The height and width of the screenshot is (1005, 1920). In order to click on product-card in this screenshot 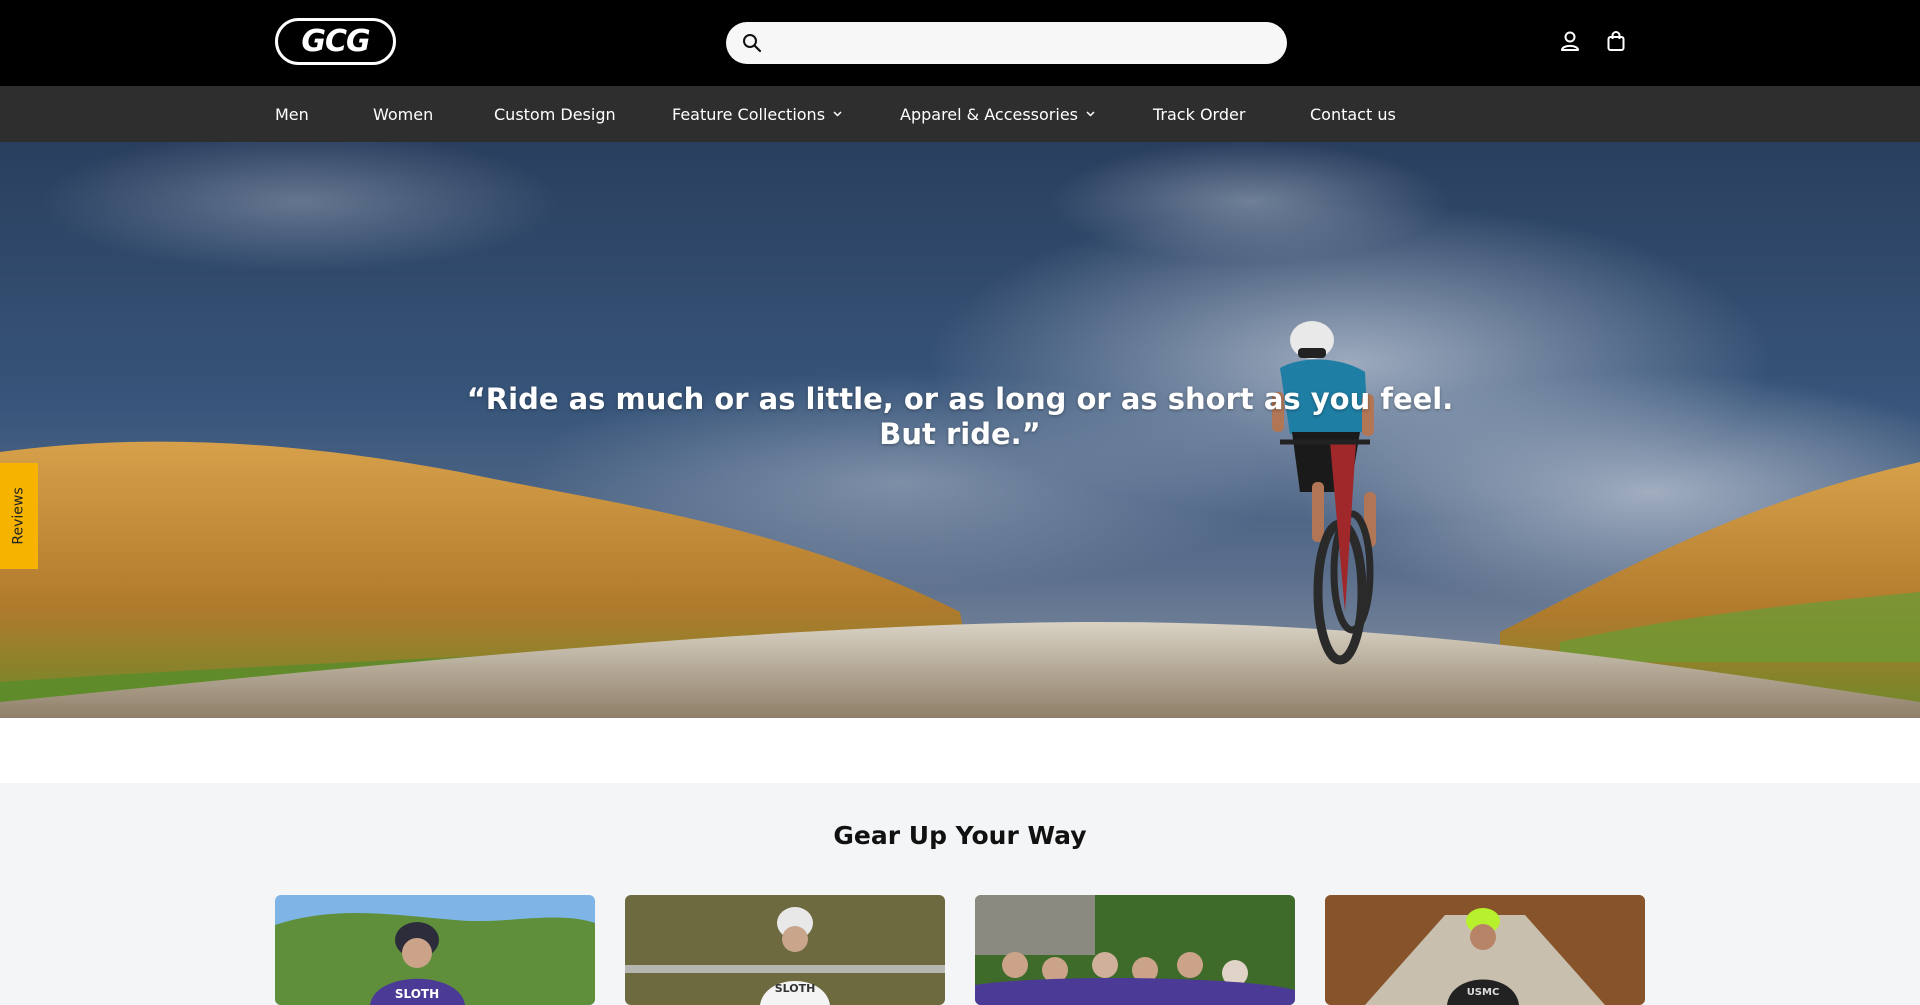, I will do `click(1135, 950)`.